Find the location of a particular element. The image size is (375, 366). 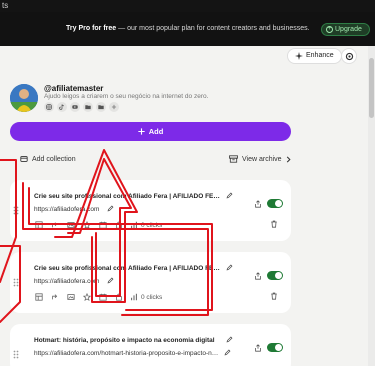

avatar is located at coordinates (24, 98).